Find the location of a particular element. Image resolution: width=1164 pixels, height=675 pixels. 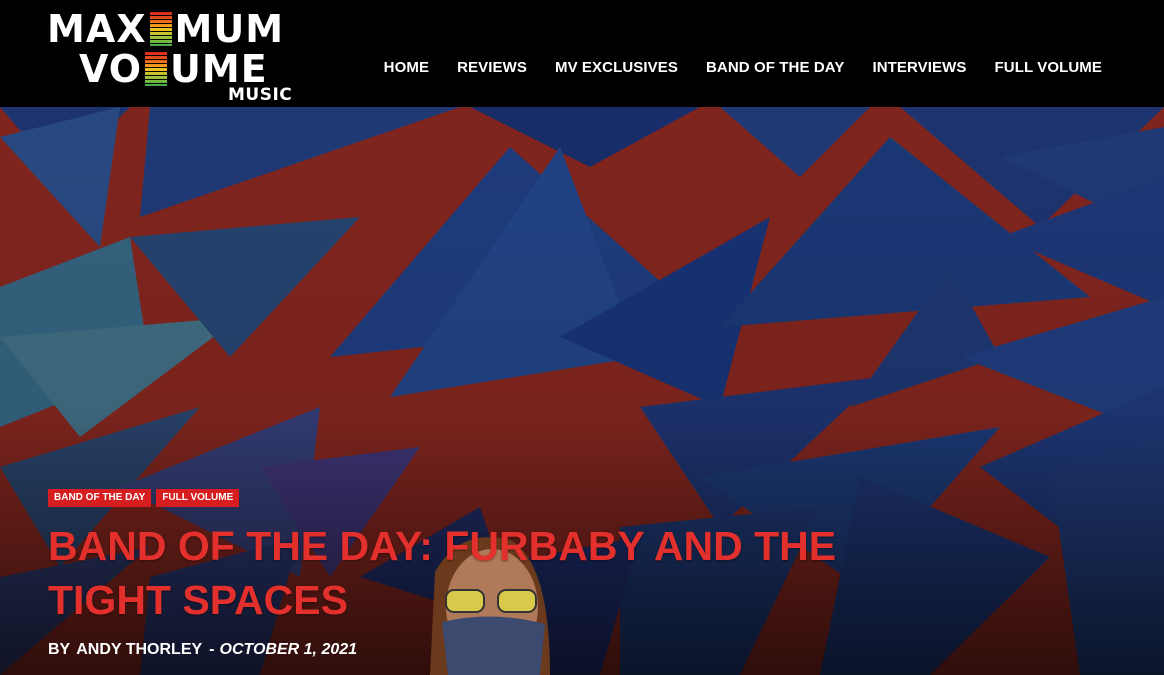

logo-text: VO is located at coordinates (111, 69).